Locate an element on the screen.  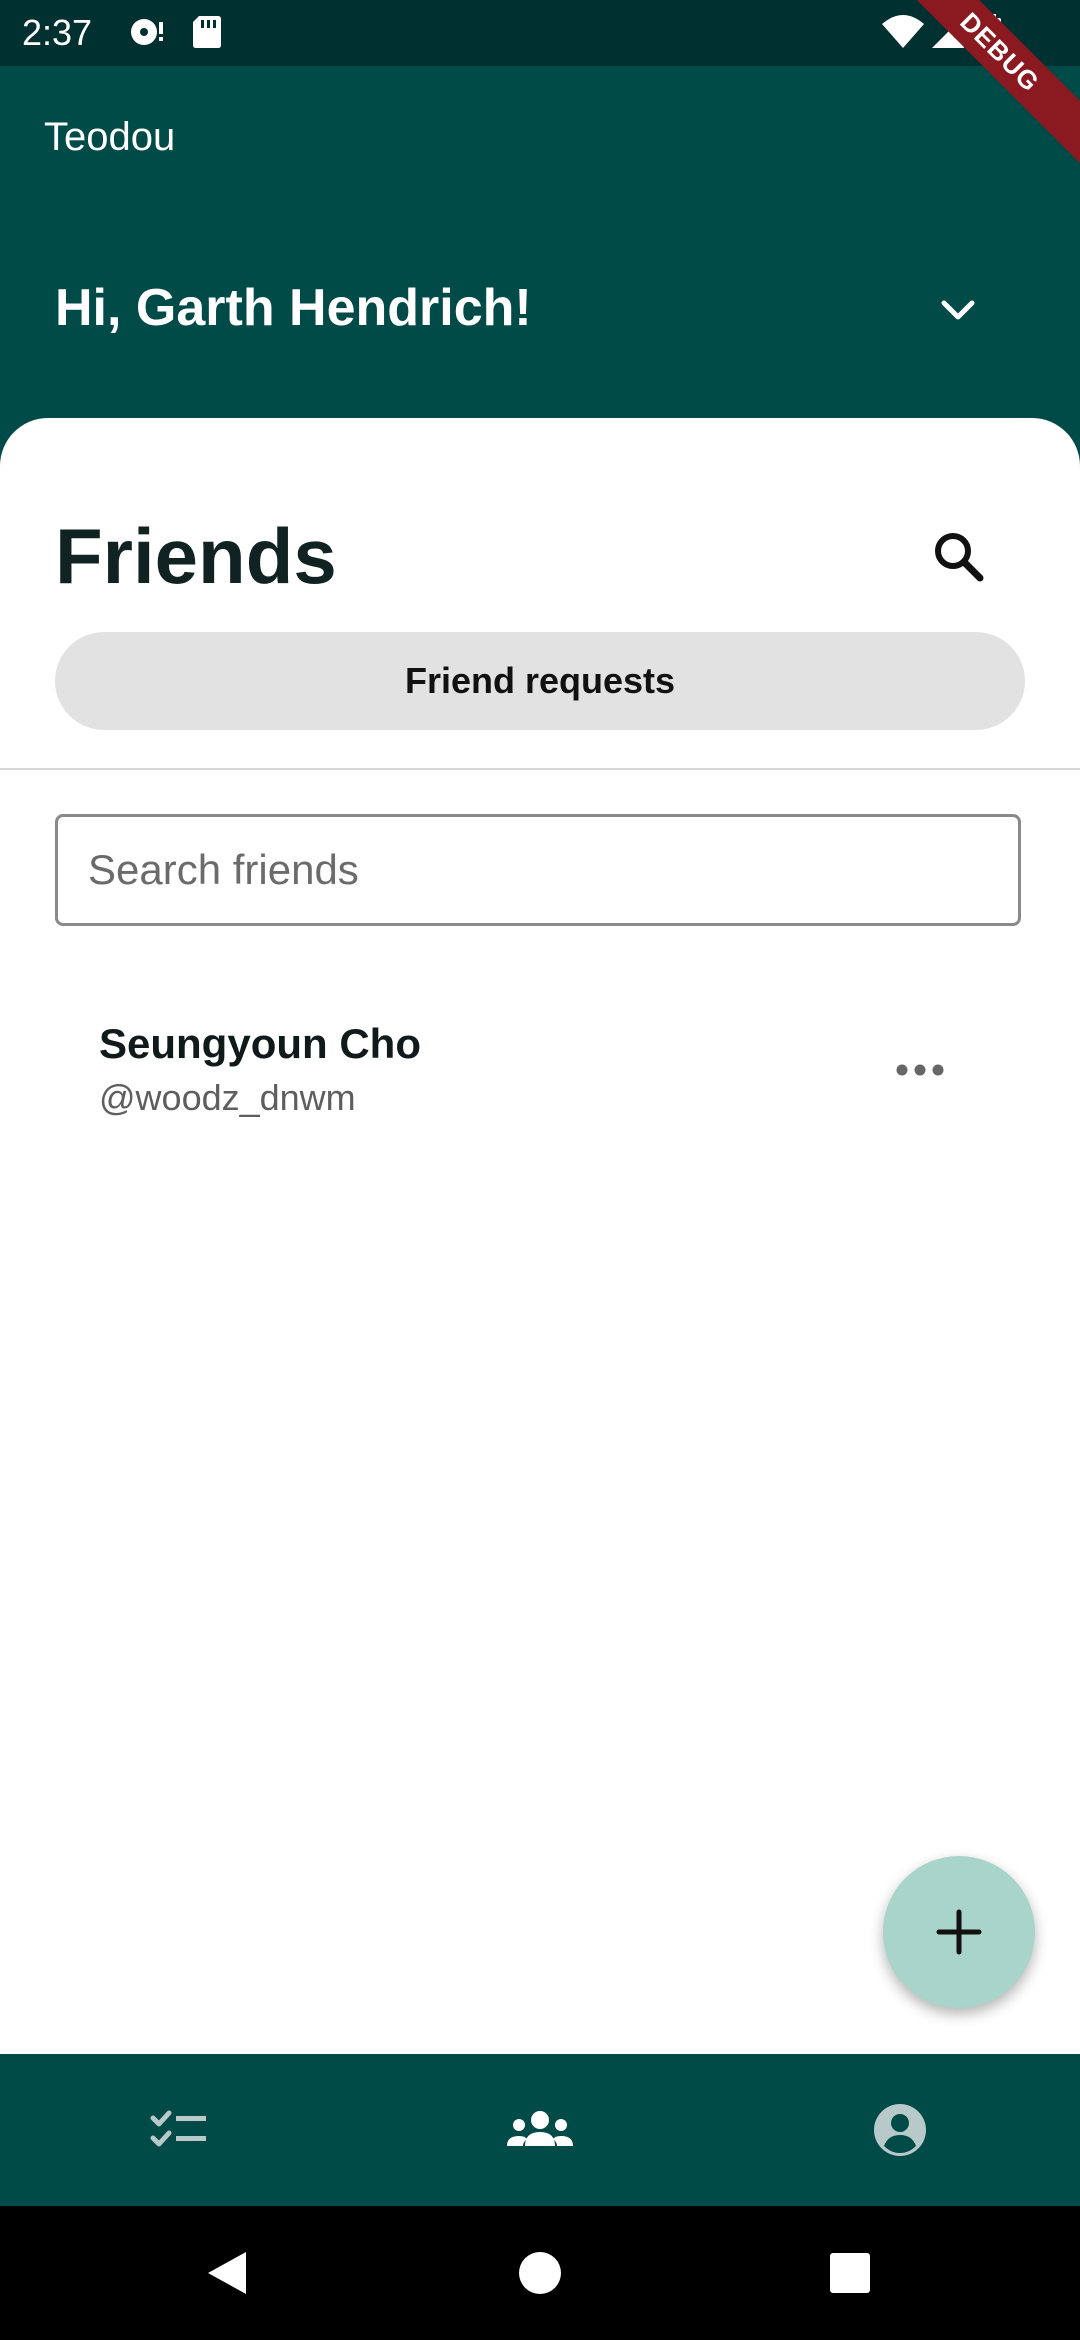
sd-card-icon is located at coordinates (207, 34).